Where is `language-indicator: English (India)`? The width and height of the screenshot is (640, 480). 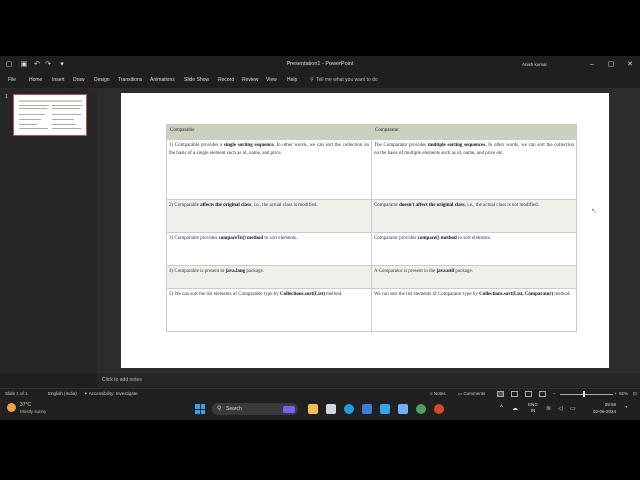
language-indicator: English (India) is located at coordinates (62, 393).